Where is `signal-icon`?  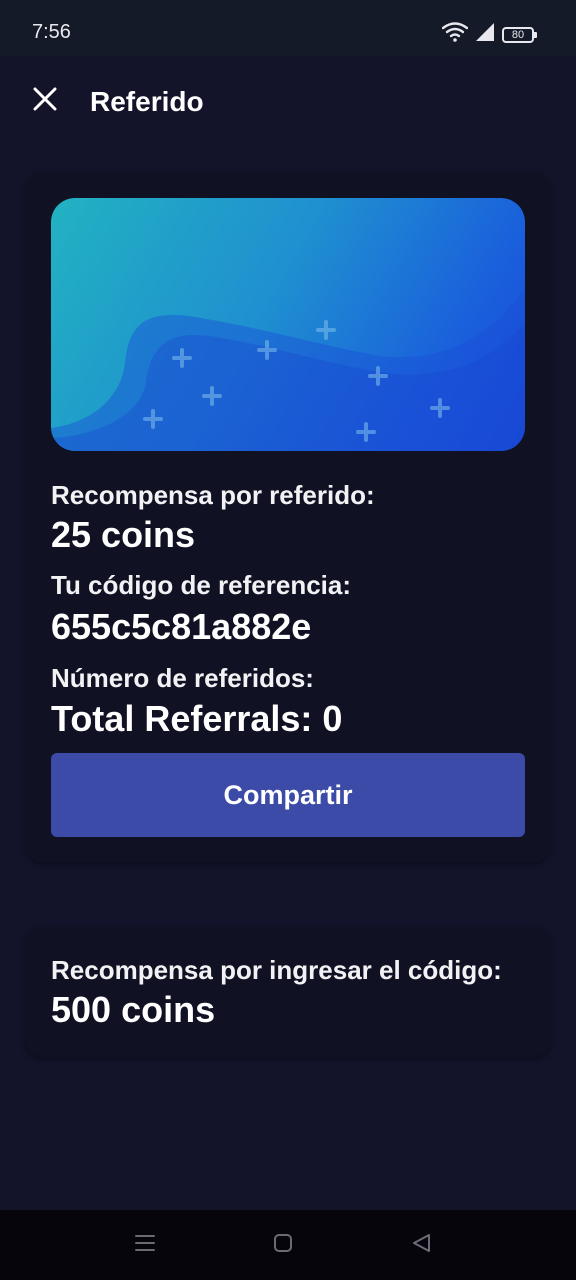 signal-icon is located at coordinates (485, 34).